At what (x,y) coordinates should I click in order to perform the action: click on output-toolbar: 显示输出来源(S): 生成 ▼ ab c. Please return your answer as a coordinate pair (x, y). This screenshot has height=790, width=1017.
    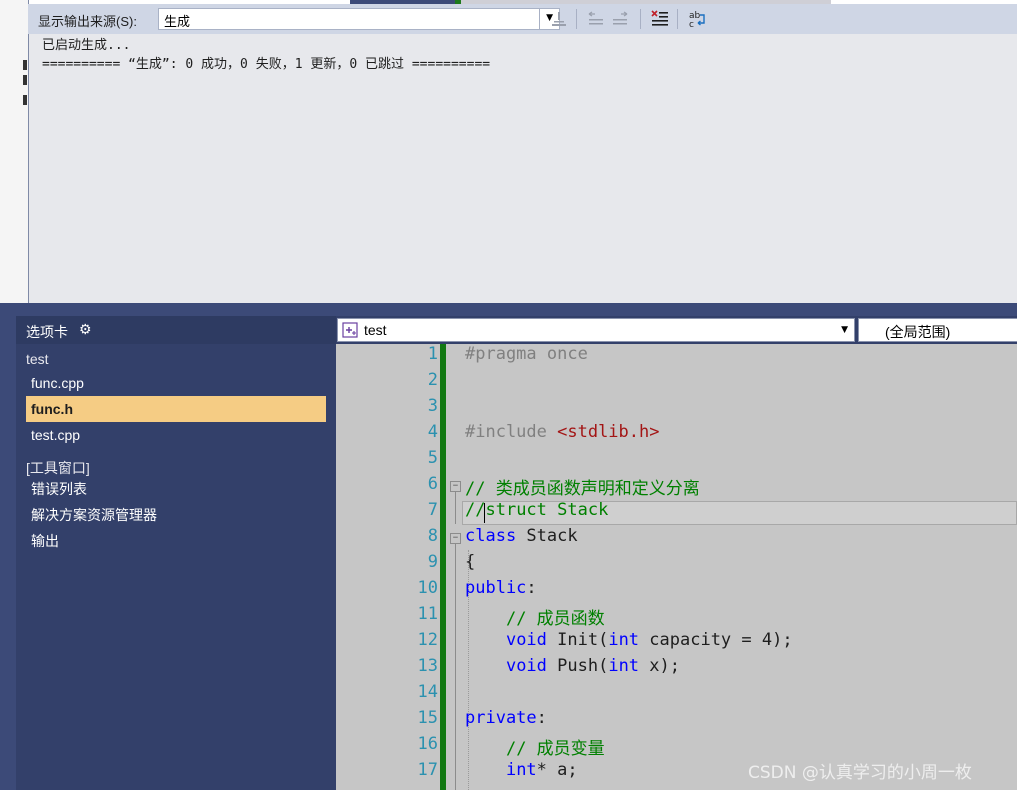
    Looking at the image, I should click on (522, 19).